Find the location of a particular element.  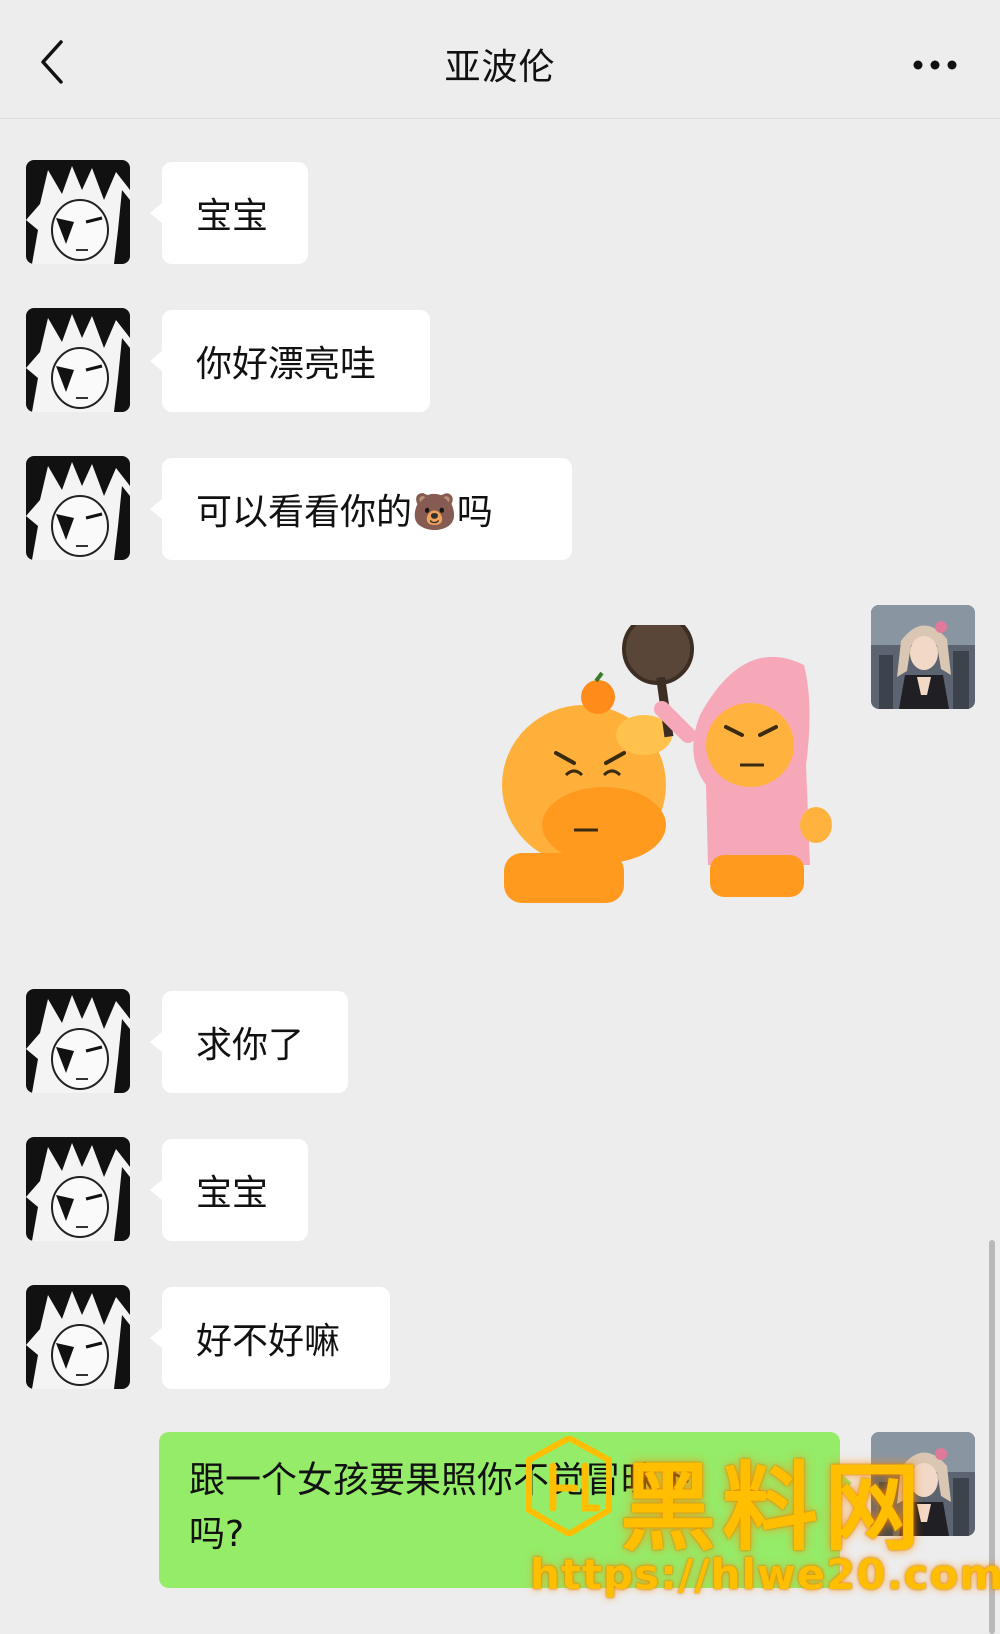

sticker-image is located at coordinates (669, 769).